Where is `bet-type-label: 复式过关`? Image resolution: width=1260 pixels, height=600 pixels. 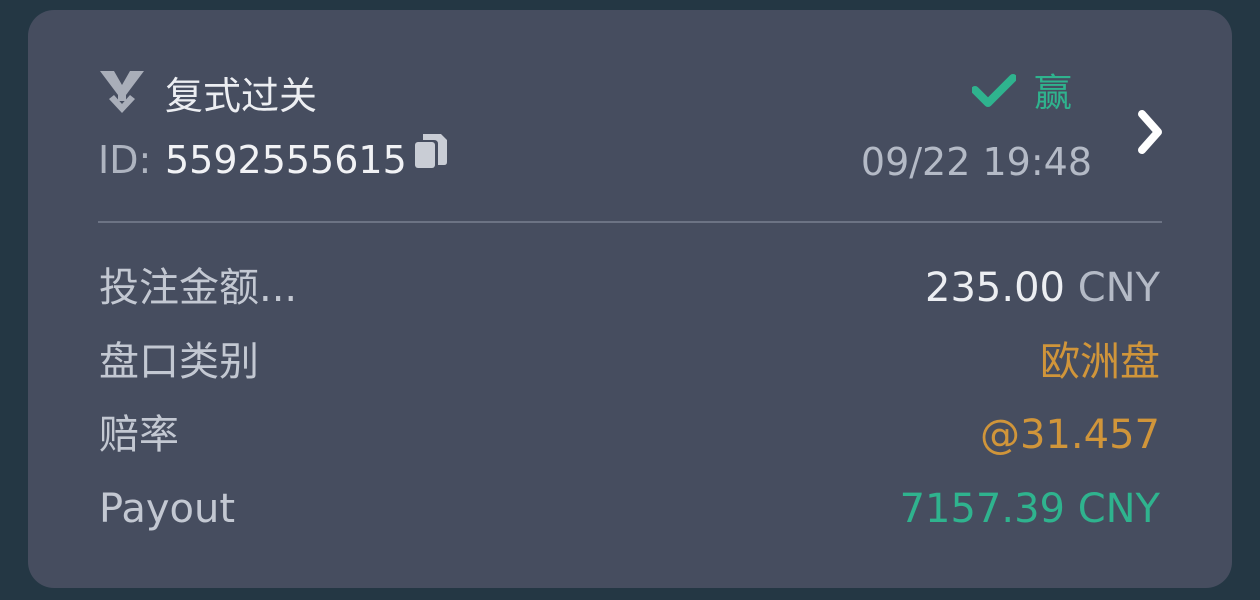
bet-type-label: 复式过关 is located at coordinates (241, 96).